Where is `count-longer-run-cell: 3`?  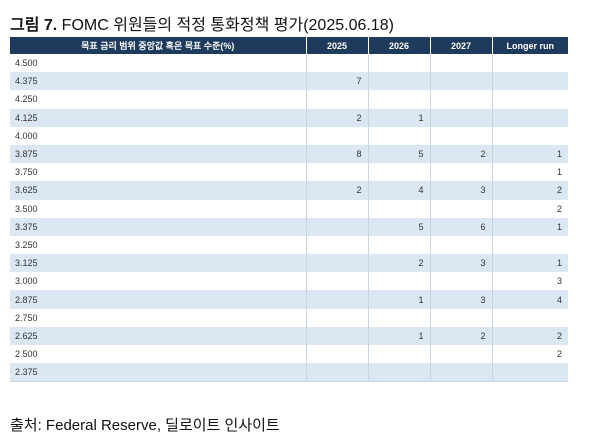 count-longer-run-cell: 3 is located at coordinates (529, 281).